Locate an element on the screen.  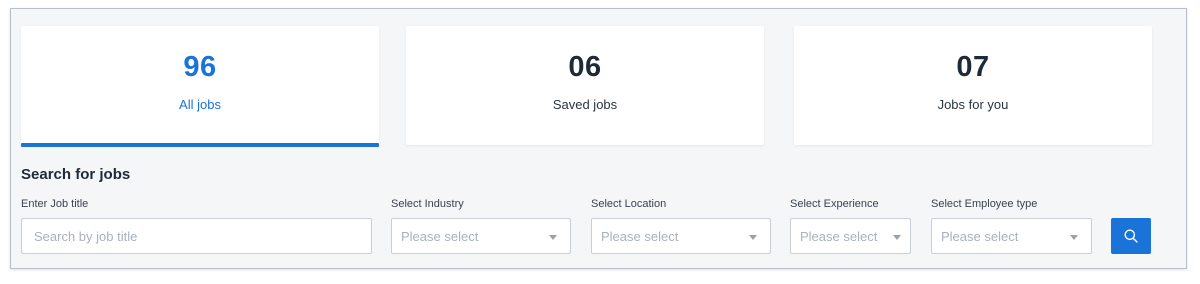
experience-select: Please select is located at coordinates (850, 236).